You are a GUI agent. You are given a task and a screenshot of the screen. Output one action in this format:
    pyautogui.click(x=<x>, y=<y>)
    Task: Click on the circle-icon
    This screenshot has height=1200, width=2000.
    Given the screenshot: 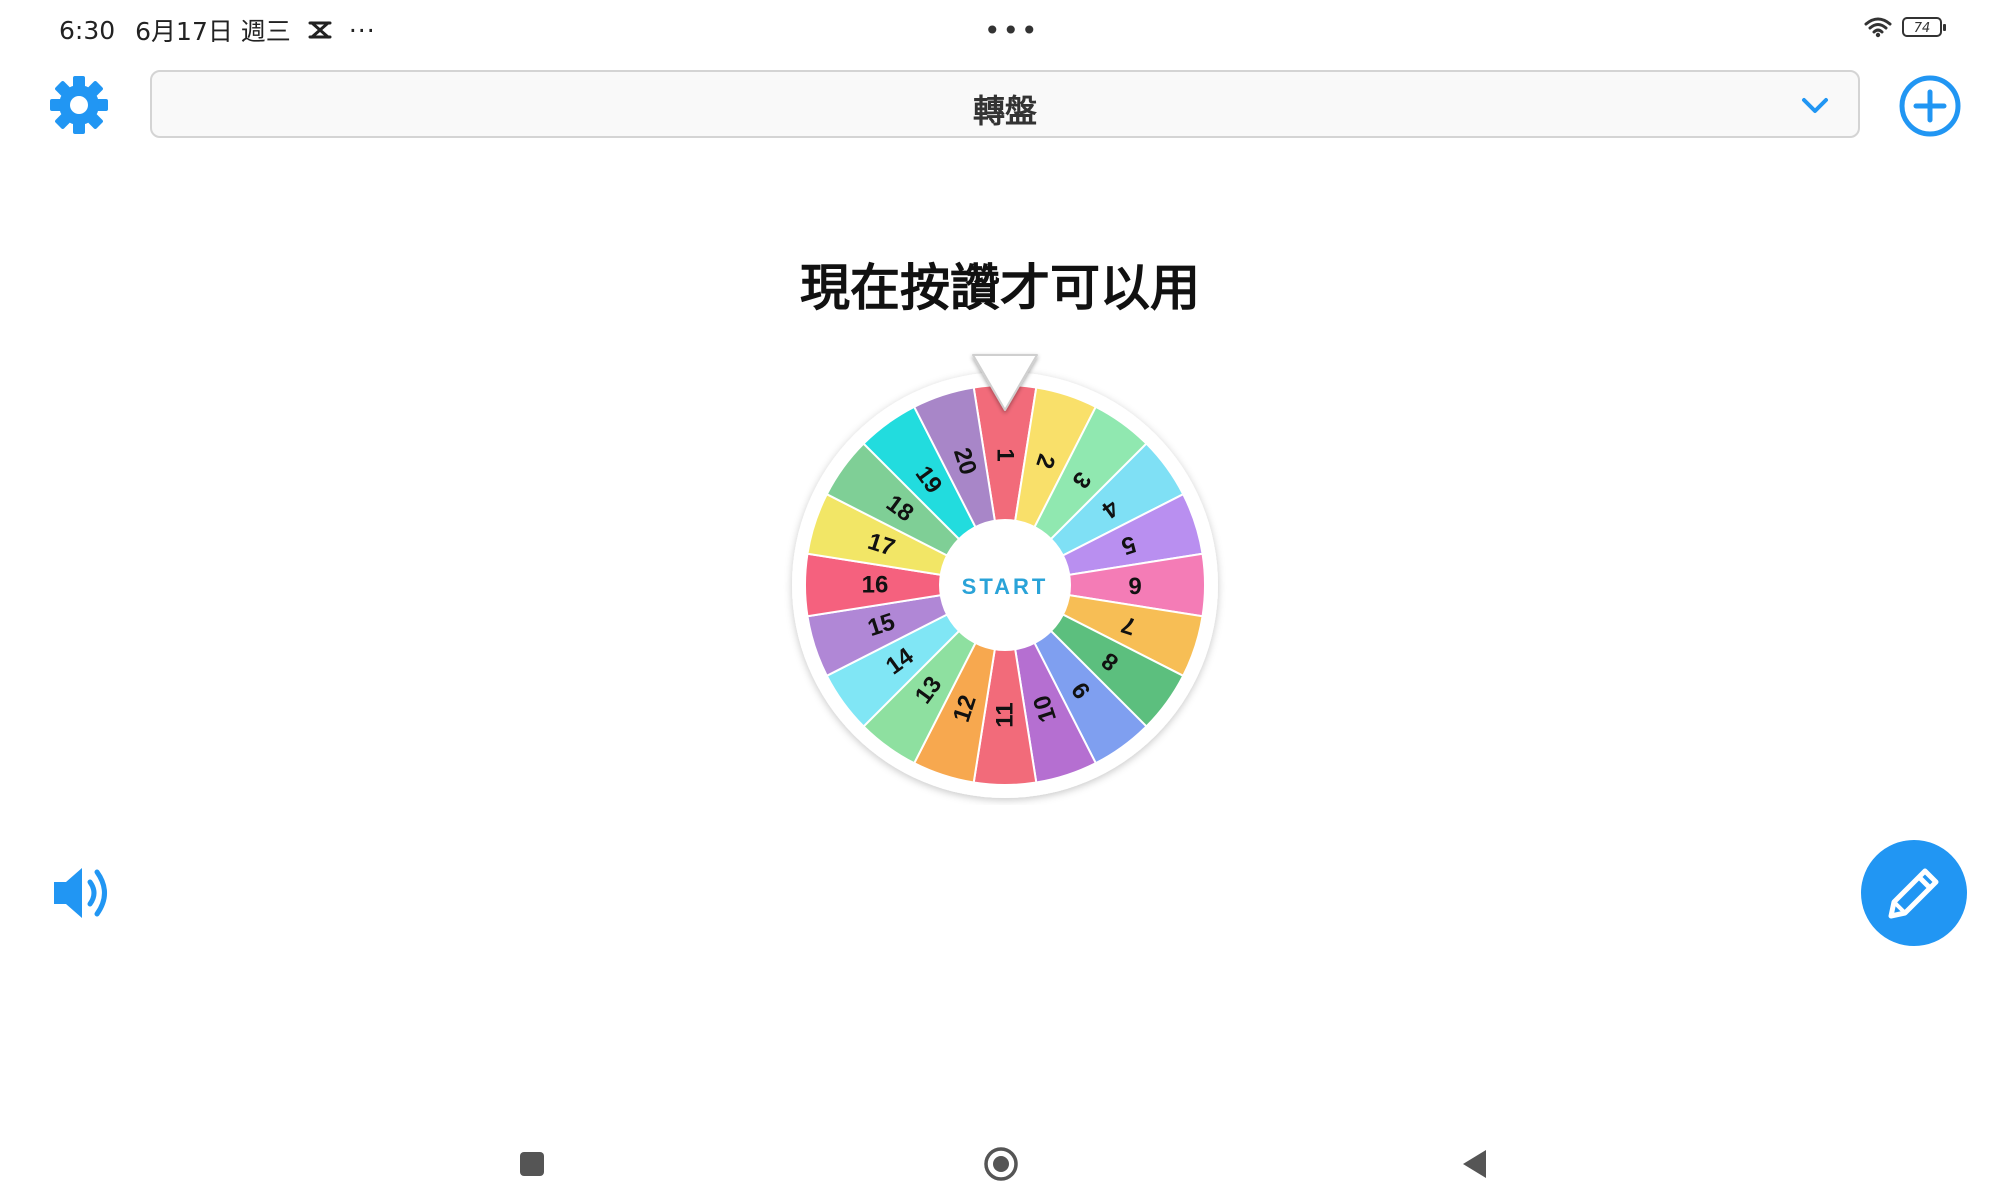 What is the action you would take?
    pyautogui.click(x=1001, y=1164)
    